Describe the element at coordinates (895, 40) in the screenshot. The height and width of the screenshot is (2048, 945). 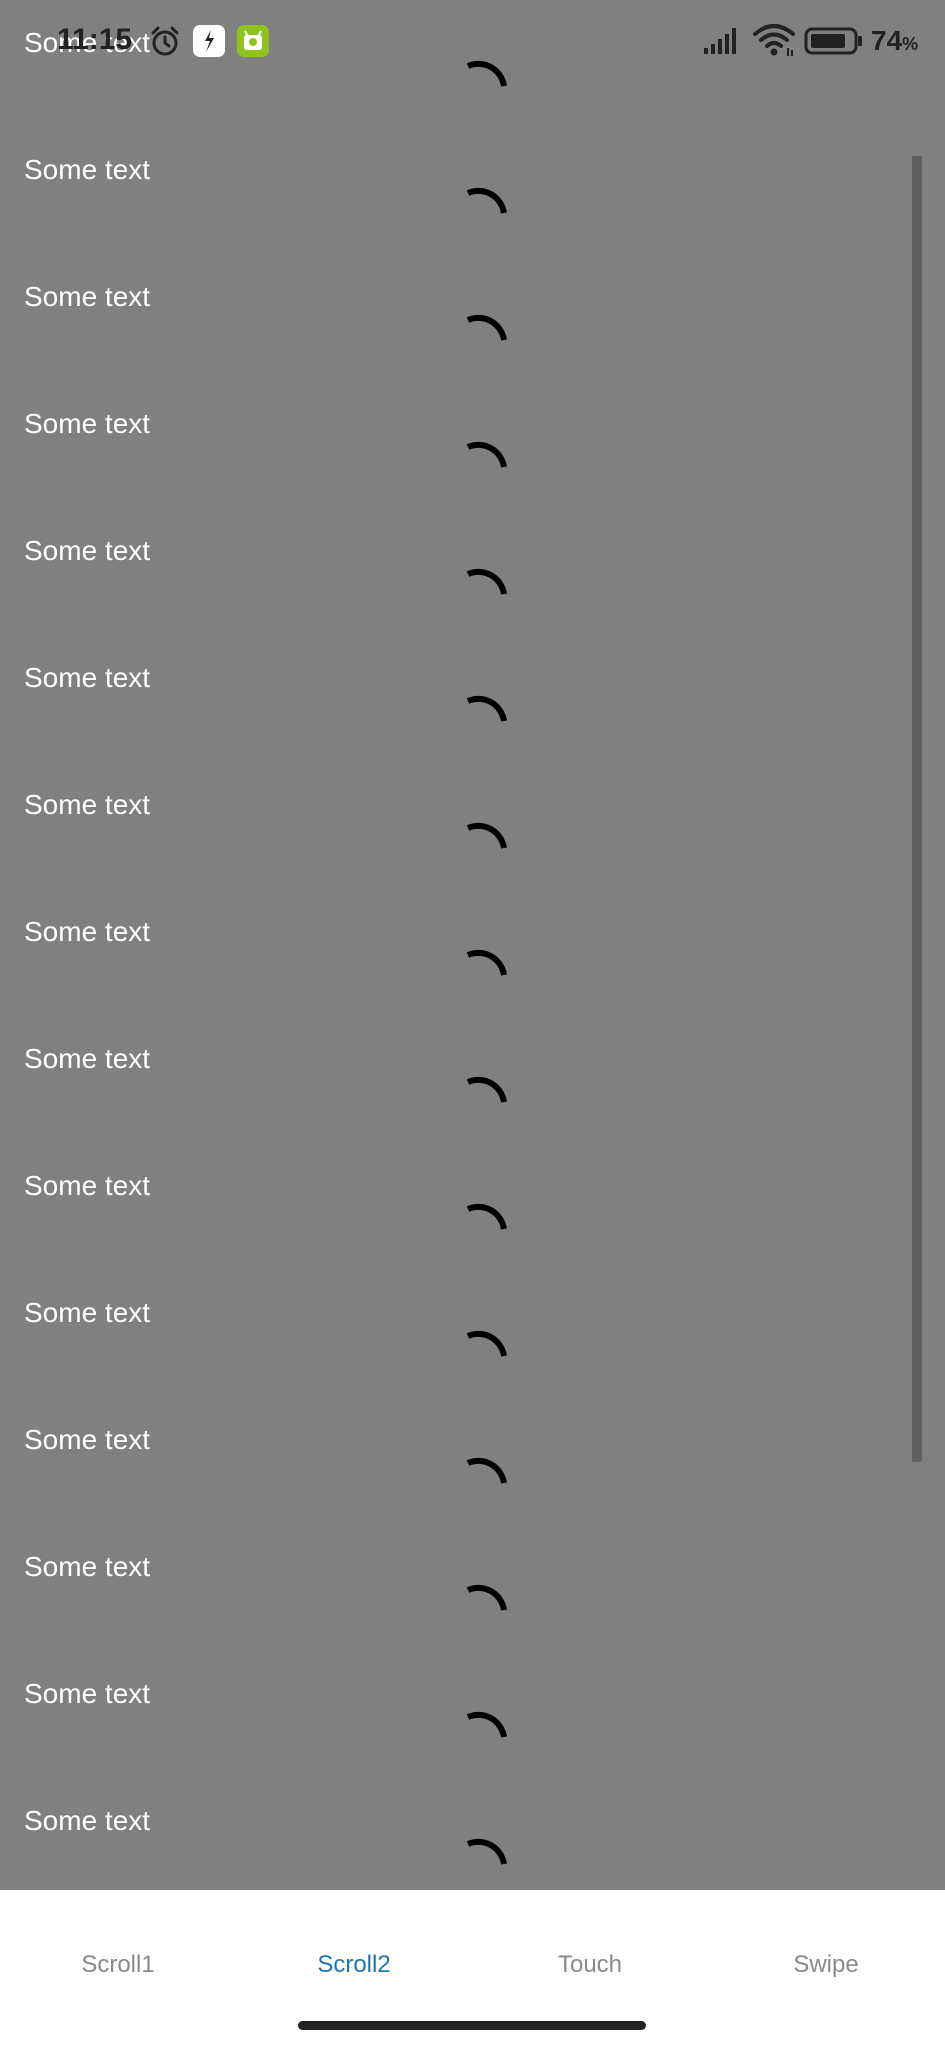
I see `battery-percent: 74%` at that location.